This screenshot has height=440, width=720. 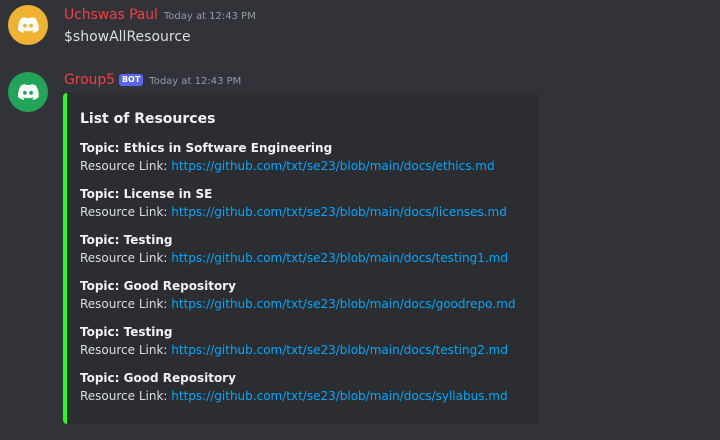 I want to click on message-content: $showAllResource, so click(x=127, y=37).